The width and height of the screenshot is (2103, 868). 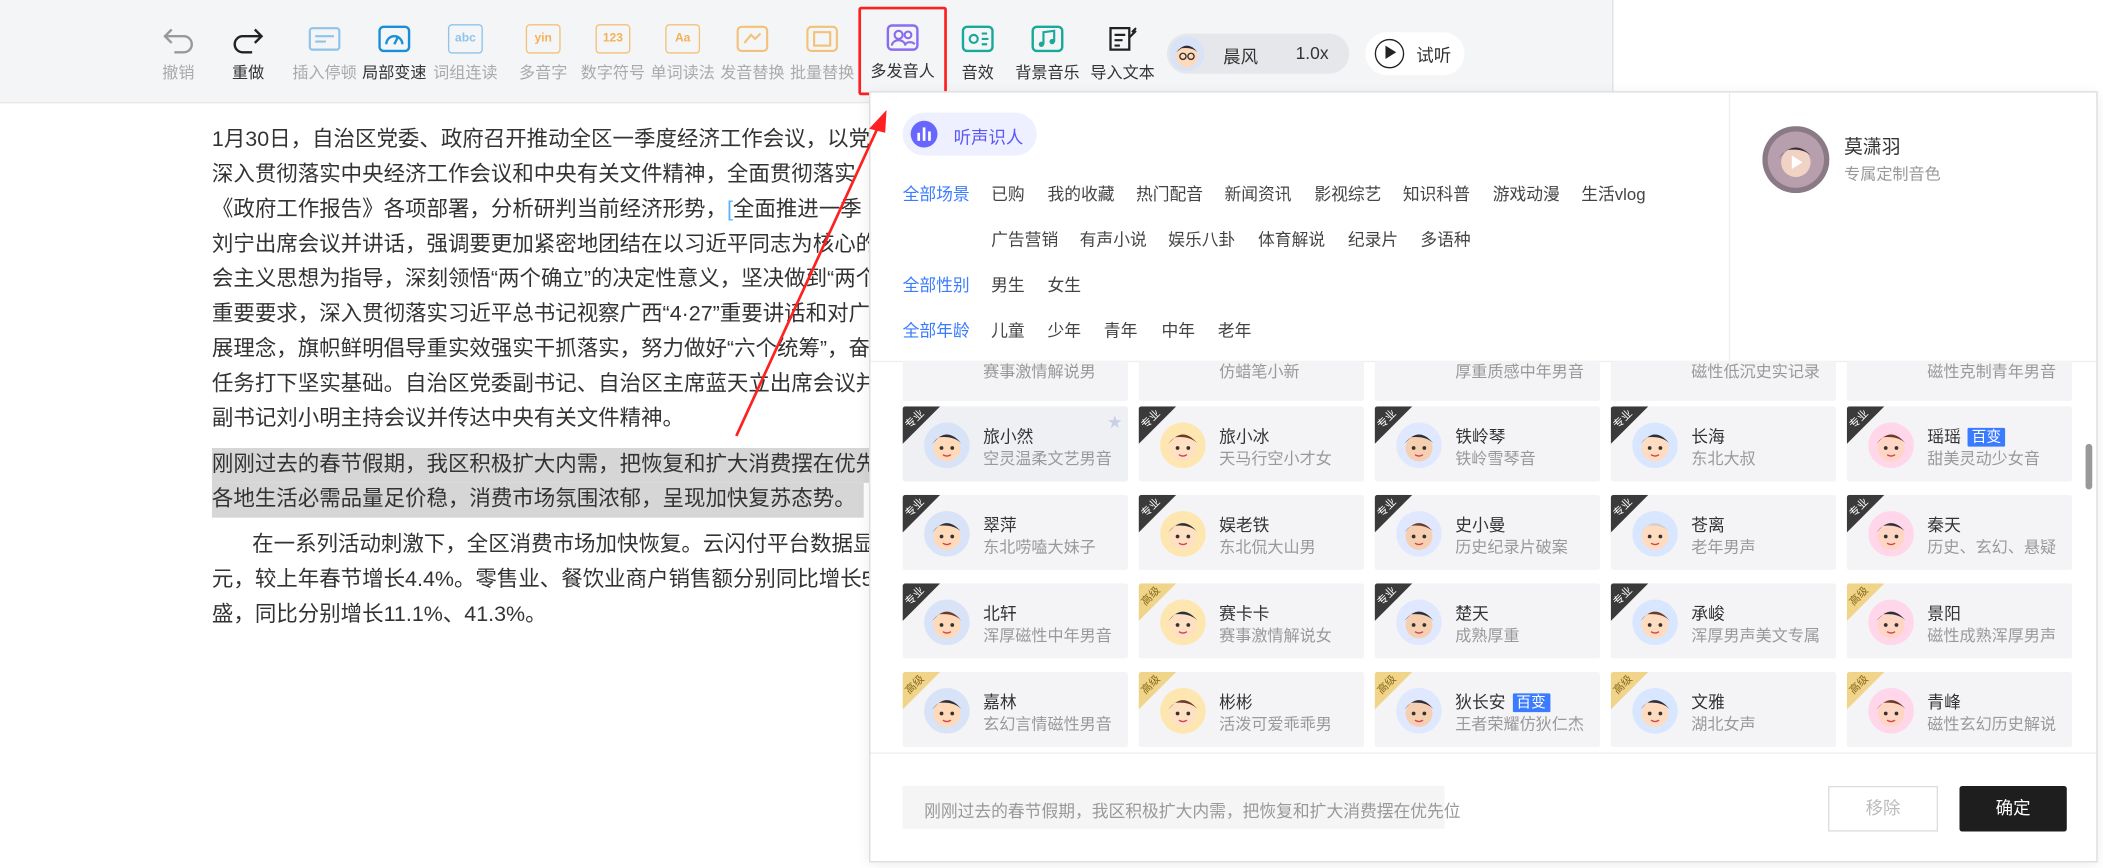 What do you see at coordinates (1912, 226) in the screenshot?
I see `featured-voice-card: 莫潇羽 专属定制音色` at bounding box center [1912, 226].